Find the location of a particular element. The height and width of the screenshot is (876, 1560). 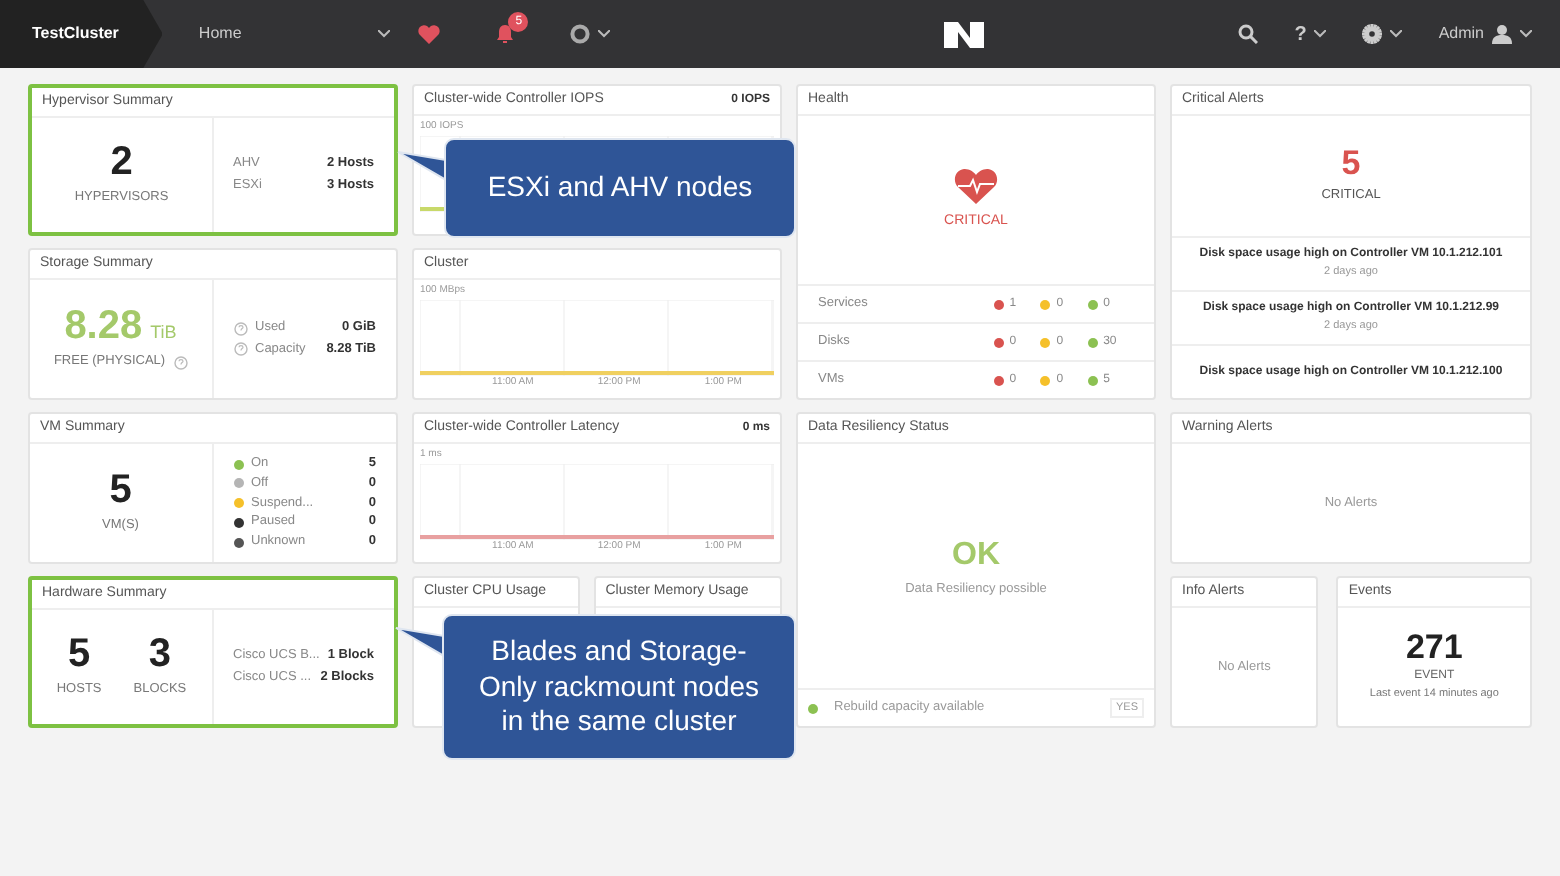

stat-value: 3 is located at coordinates (160, 654).